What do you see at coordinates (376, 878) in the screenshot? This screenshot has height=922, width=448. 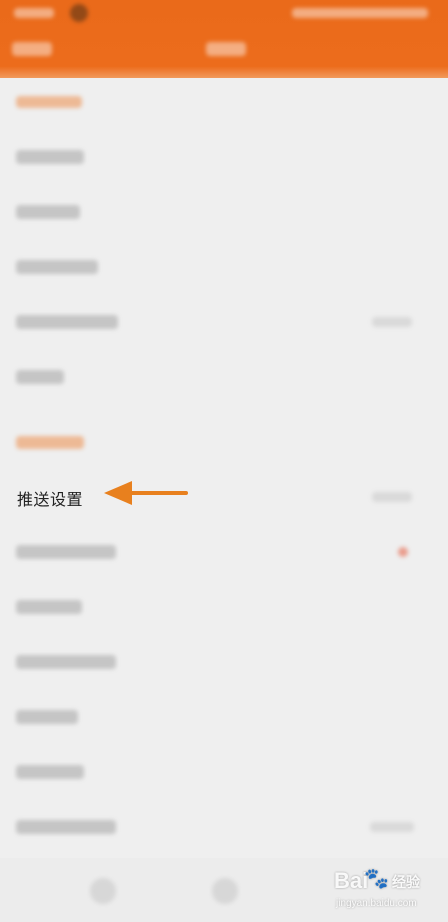 I see `paw-icon: 🐾` at bounding box center [376, 878].